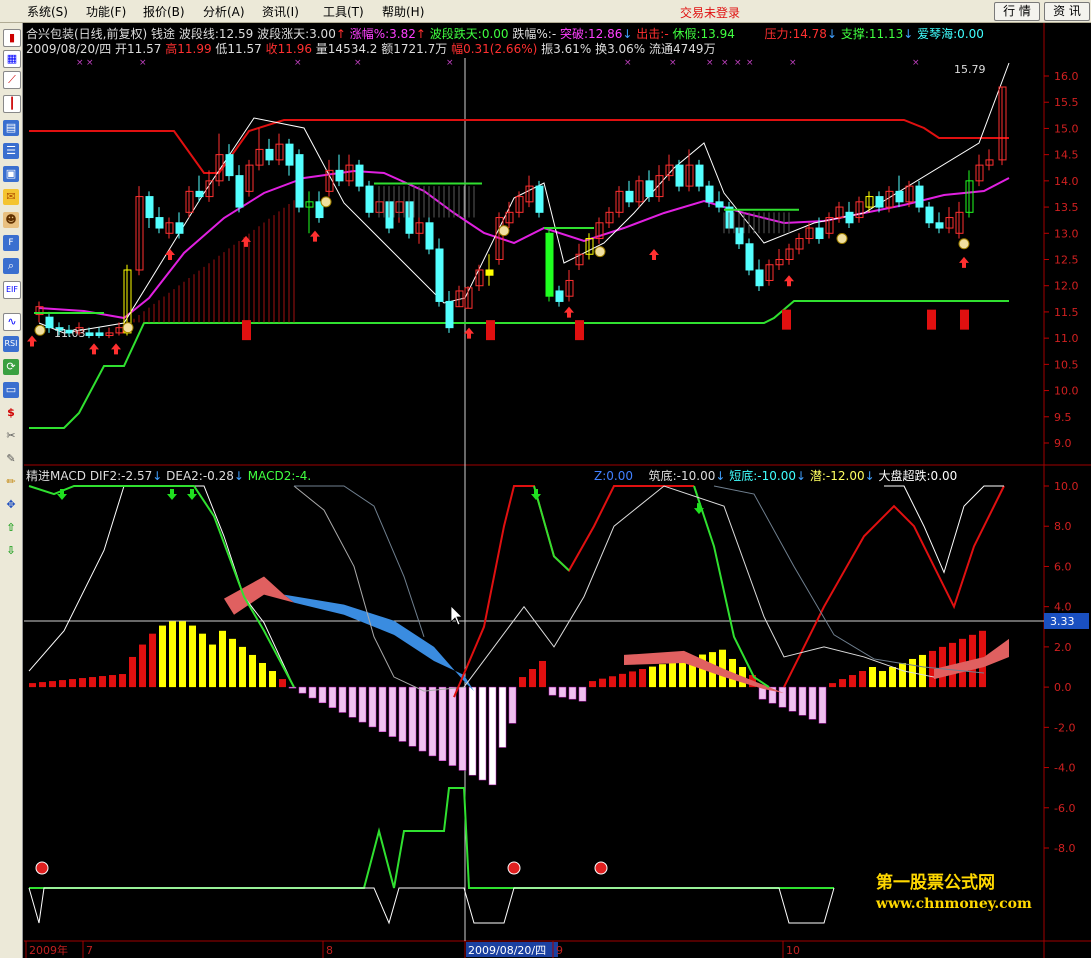  I want to click on mail-icon: ✉, so click(11, 197).